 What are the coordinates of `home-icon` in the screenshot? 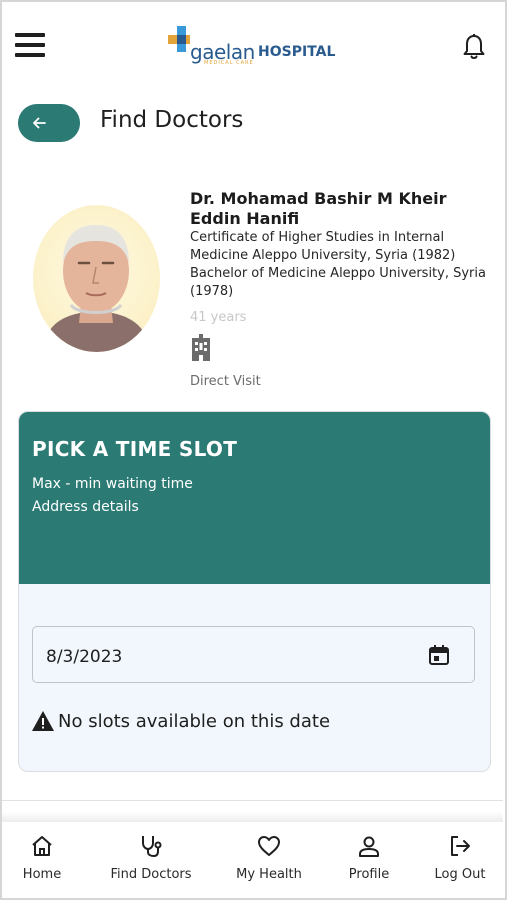 It's located at (42, 846).